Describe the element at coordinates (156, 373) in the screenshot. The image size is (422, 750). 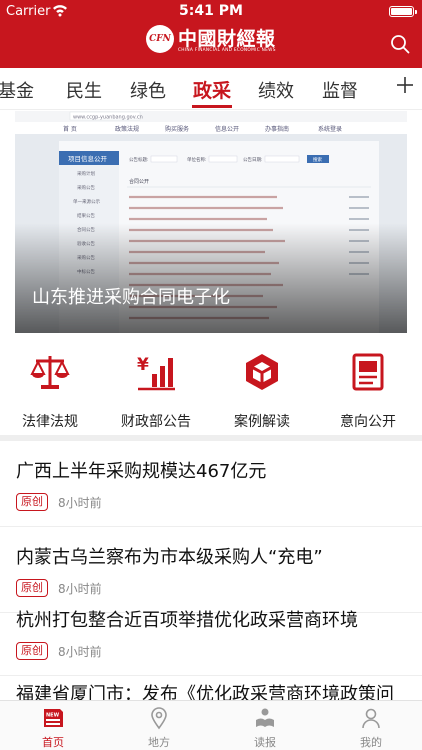
I see `finance-chart-icon: ¥` at that location.